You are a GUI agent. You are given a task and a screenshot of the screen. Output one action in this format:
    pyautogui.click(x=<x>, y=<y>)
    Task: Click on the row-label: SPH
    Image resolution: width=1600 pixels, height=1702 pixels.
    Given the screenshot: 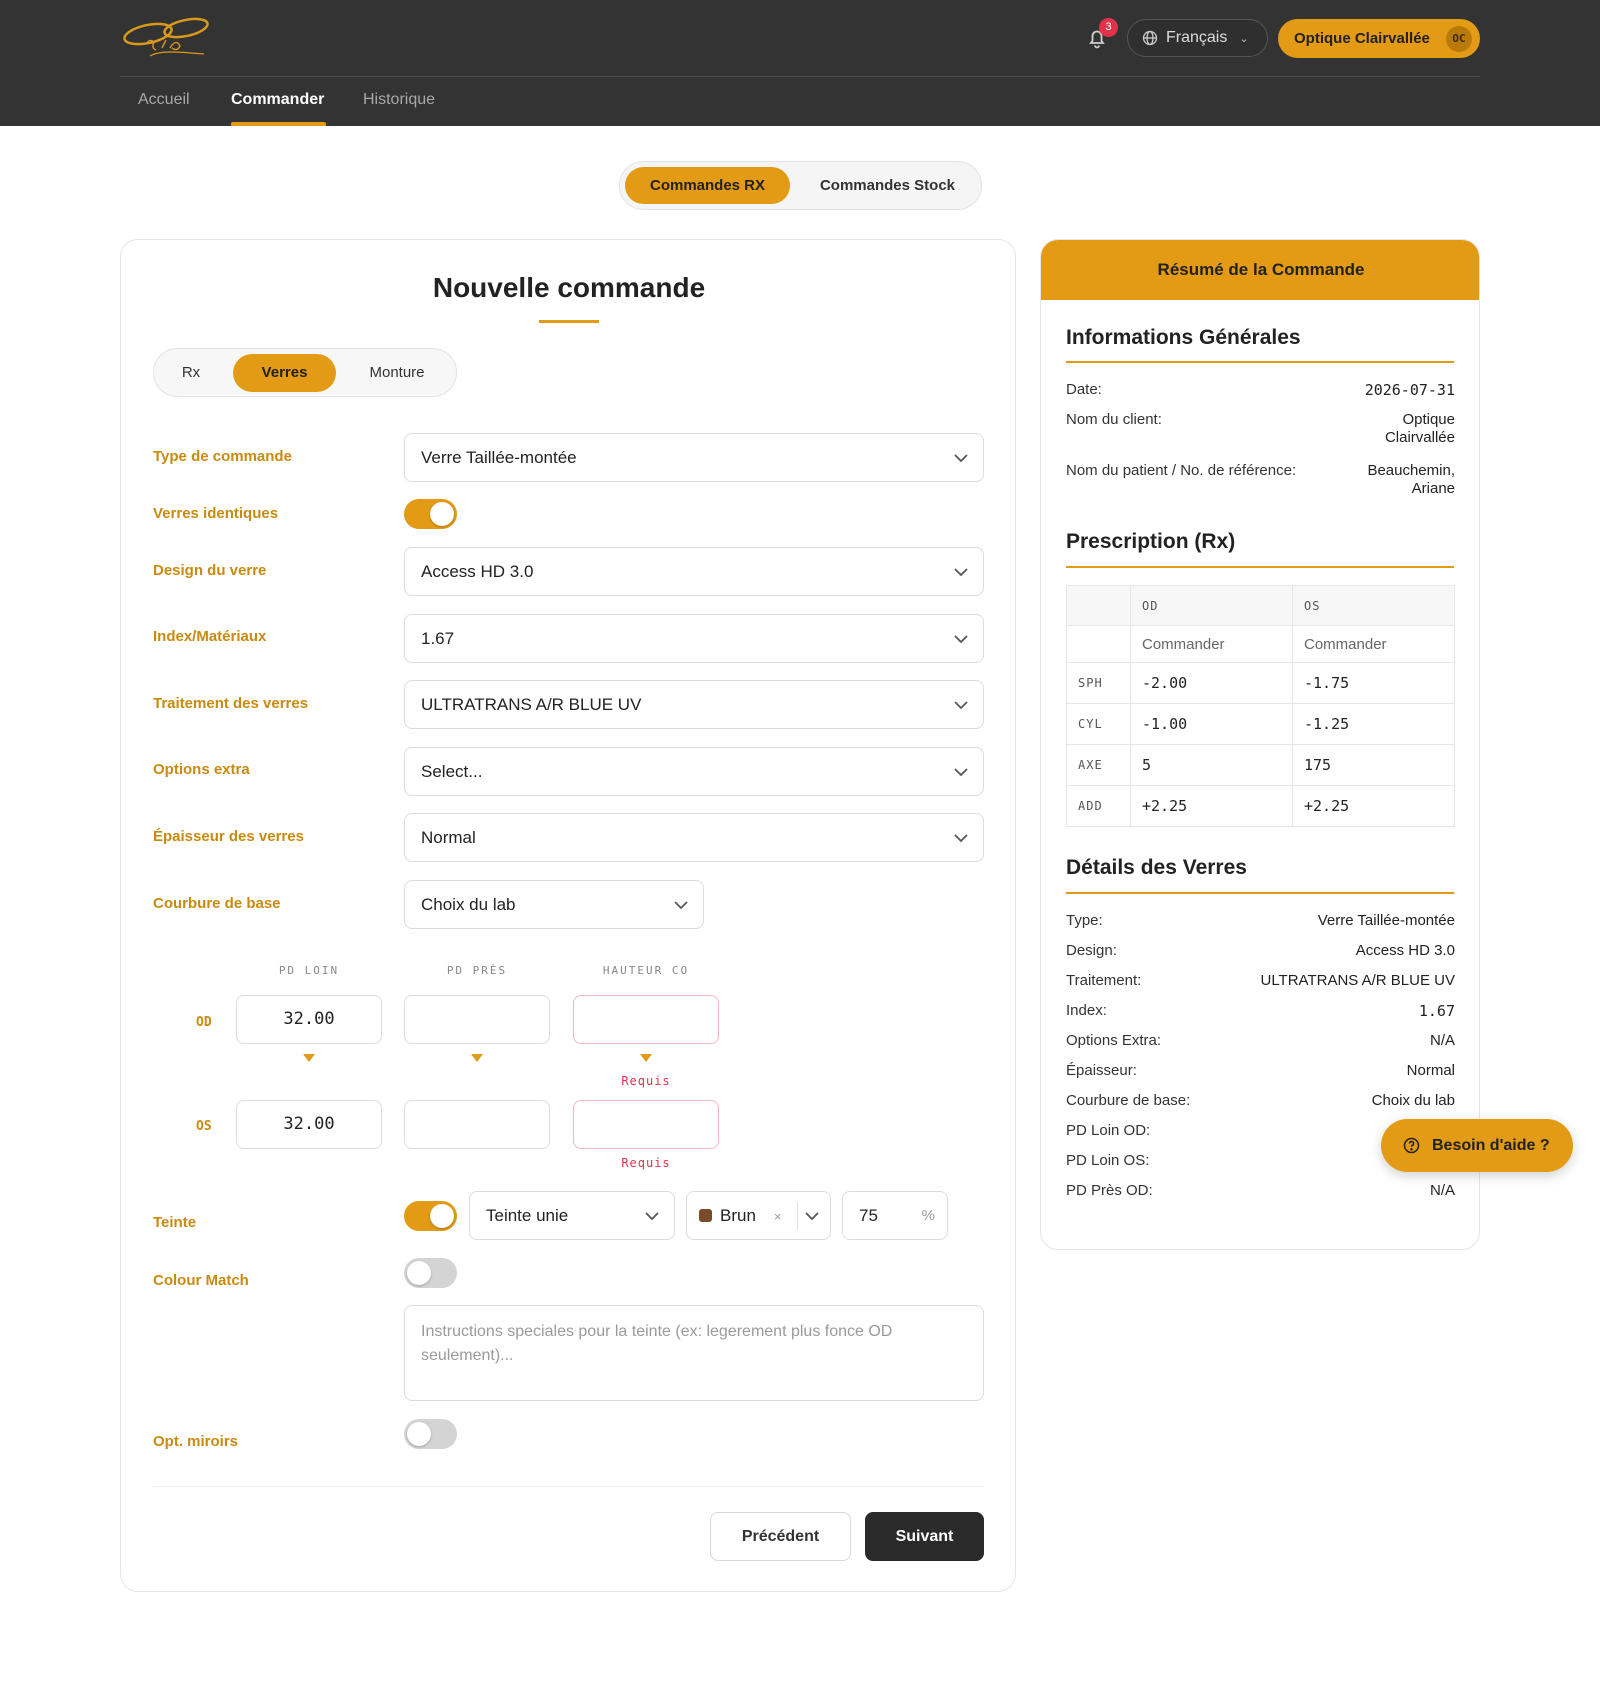 What is the action you would take?
    pyautogui.click(x=1098, y=683)
    